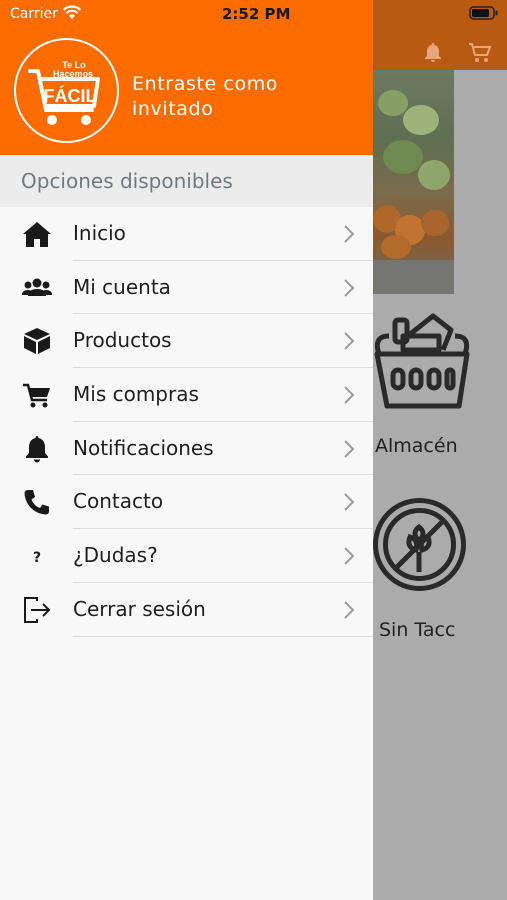 The height and width of the screenshot is (900, 507). What do you see at coordinates (417, 630) in the screenshot?
I see `category-label-sin-tacc: Sin Tacc` at bounding box center [417, 630].